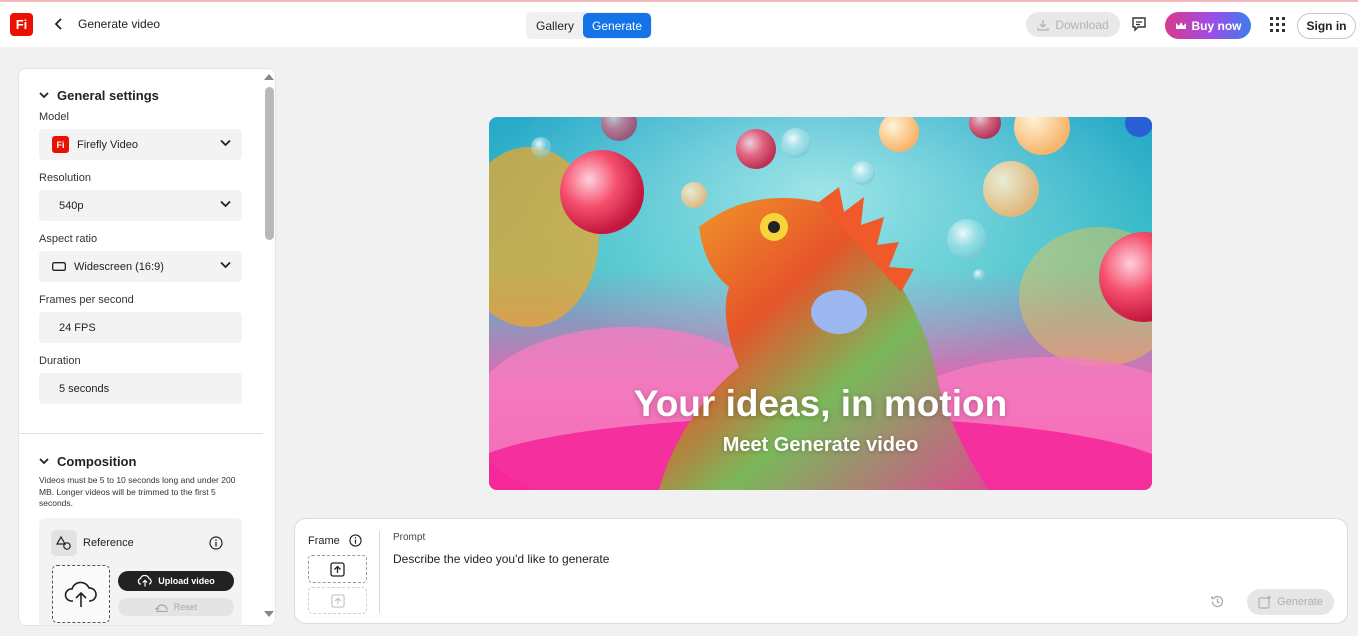 This screenshot has height=636, width=1358. I want to click on duration-value: 5 seconds, so click(84, 388).